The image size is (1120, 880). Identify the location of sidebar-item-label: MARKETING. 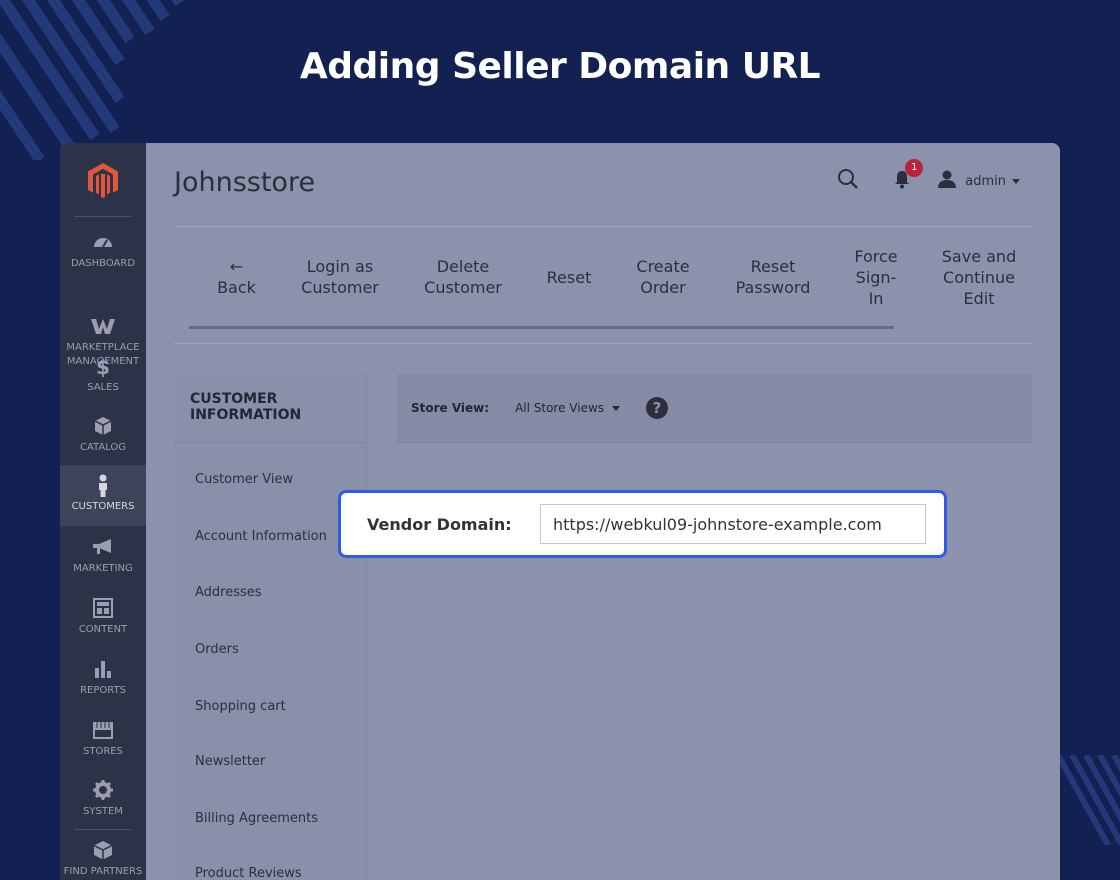
(103, 568).